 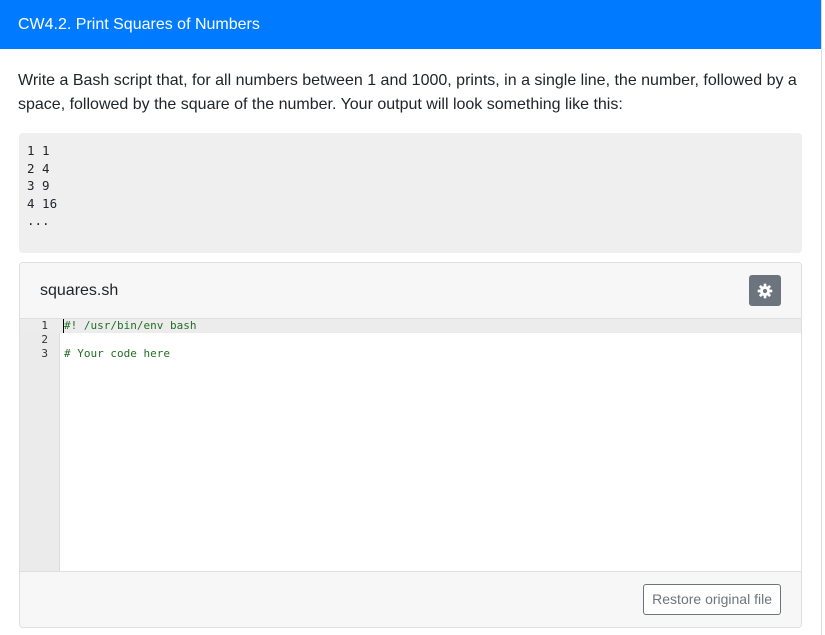 I want to click on line-number: 3, so click(x=44, y=353).